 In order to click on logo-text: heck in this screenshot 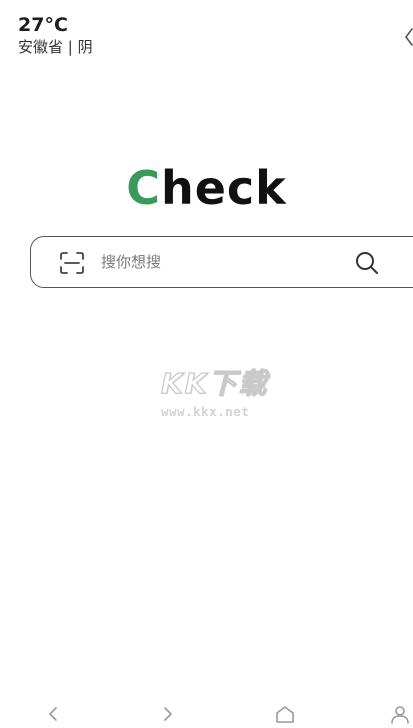, I will do `click(223, 188)`.